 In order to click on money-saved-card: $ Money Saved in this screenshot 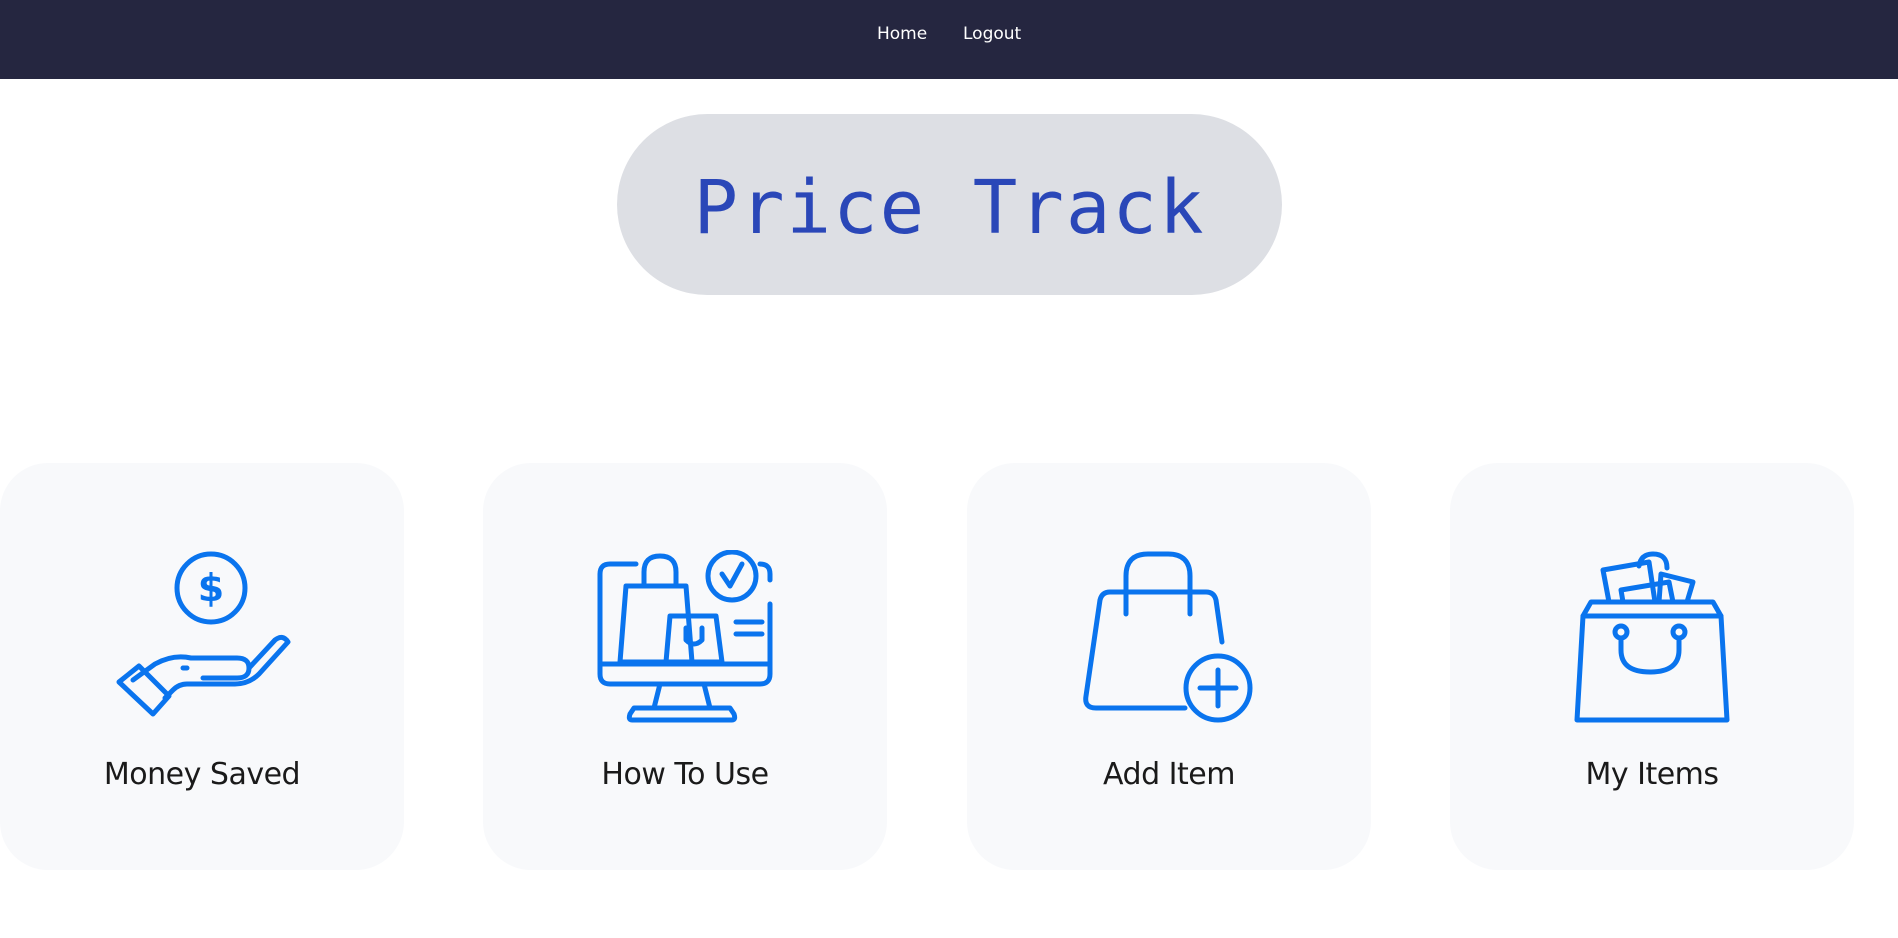, I will do `click(202, 666)`.